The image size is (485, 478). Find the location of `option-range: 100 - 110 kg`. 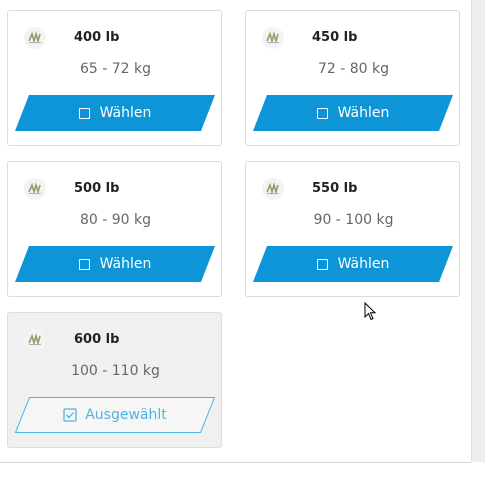

option-range: 100 - 110 kg is located at coordinates (115, 371).